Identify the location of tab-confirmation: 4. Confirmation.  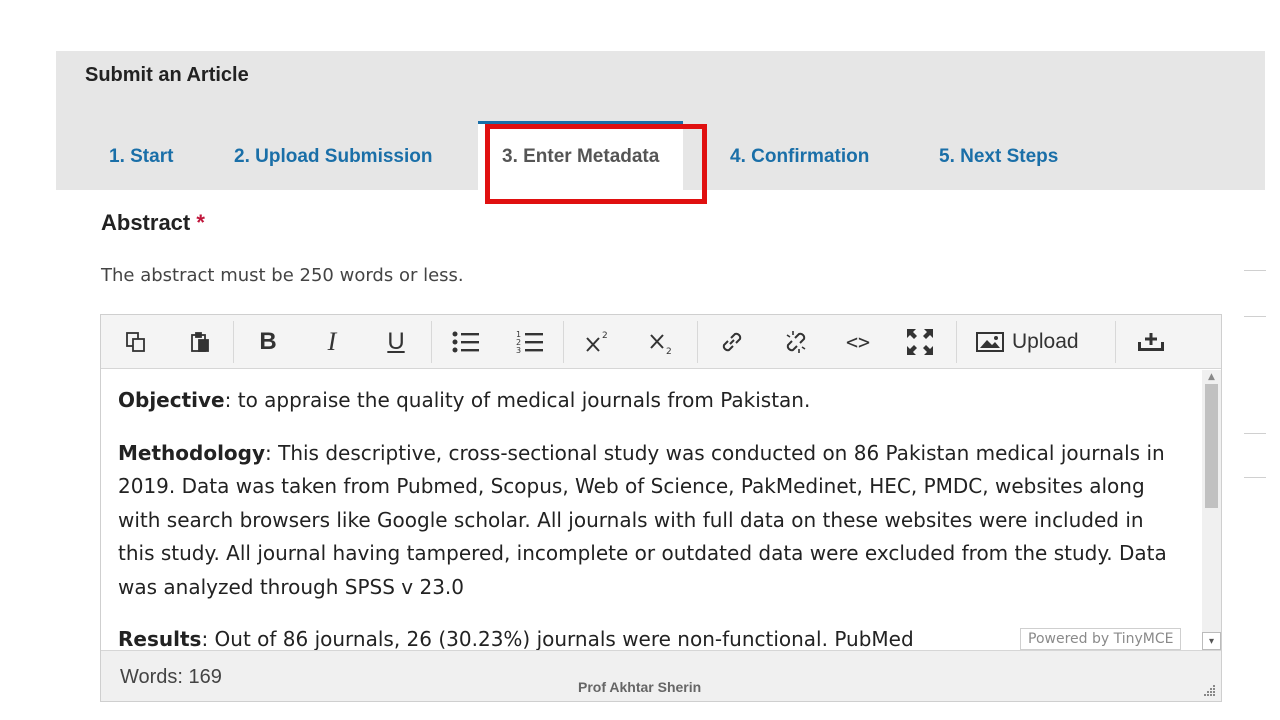
(799, 155).